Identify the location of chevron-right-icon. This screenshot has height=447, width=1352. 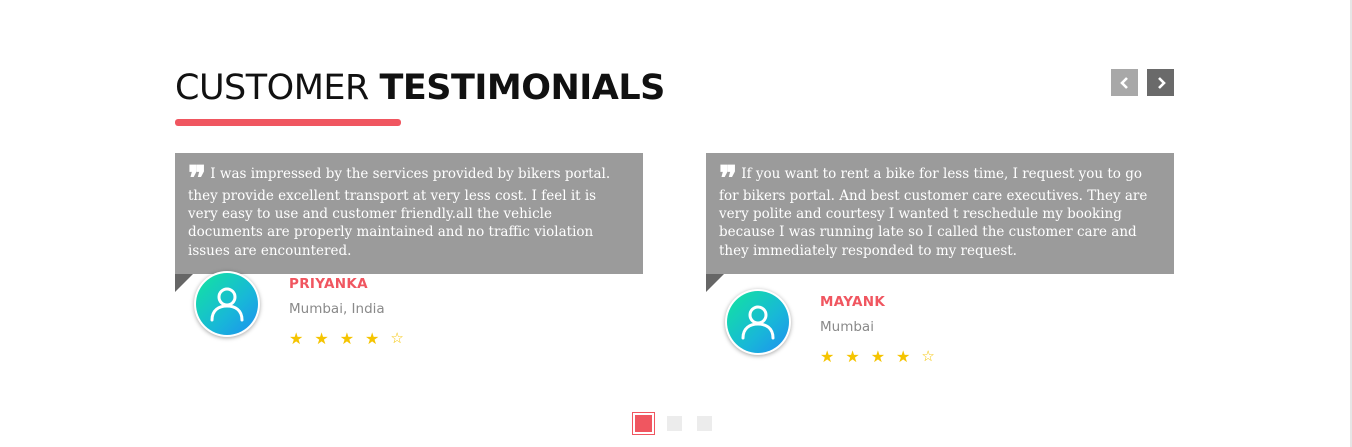
(1161, 82).